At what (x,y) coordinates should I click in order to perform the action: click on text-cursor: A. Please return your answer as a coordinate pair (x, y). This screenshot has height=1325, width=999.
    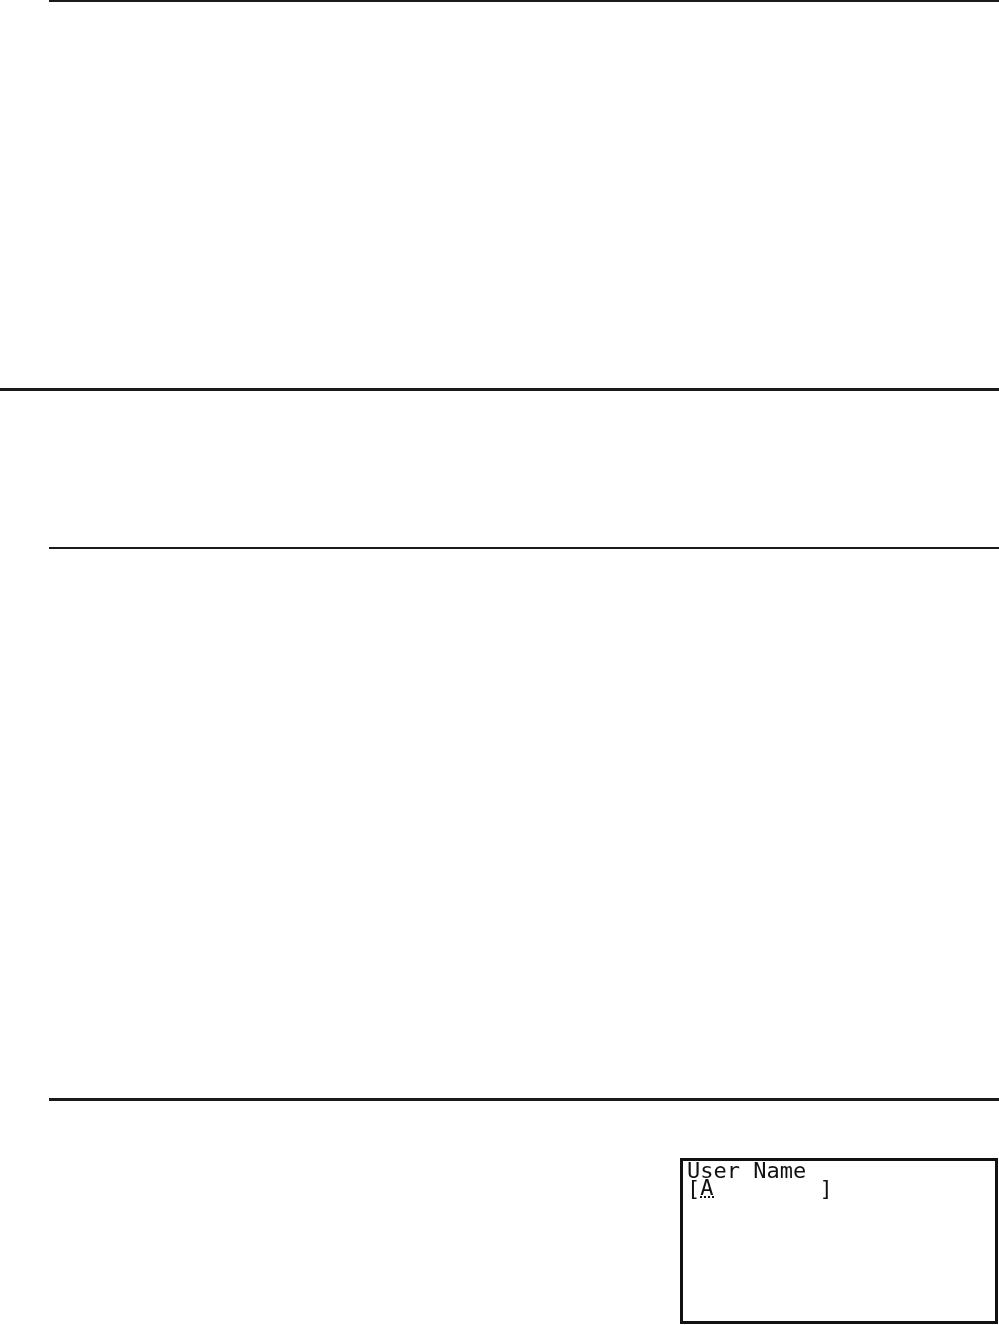
    Looking at the image, I should click on (707, 1189).